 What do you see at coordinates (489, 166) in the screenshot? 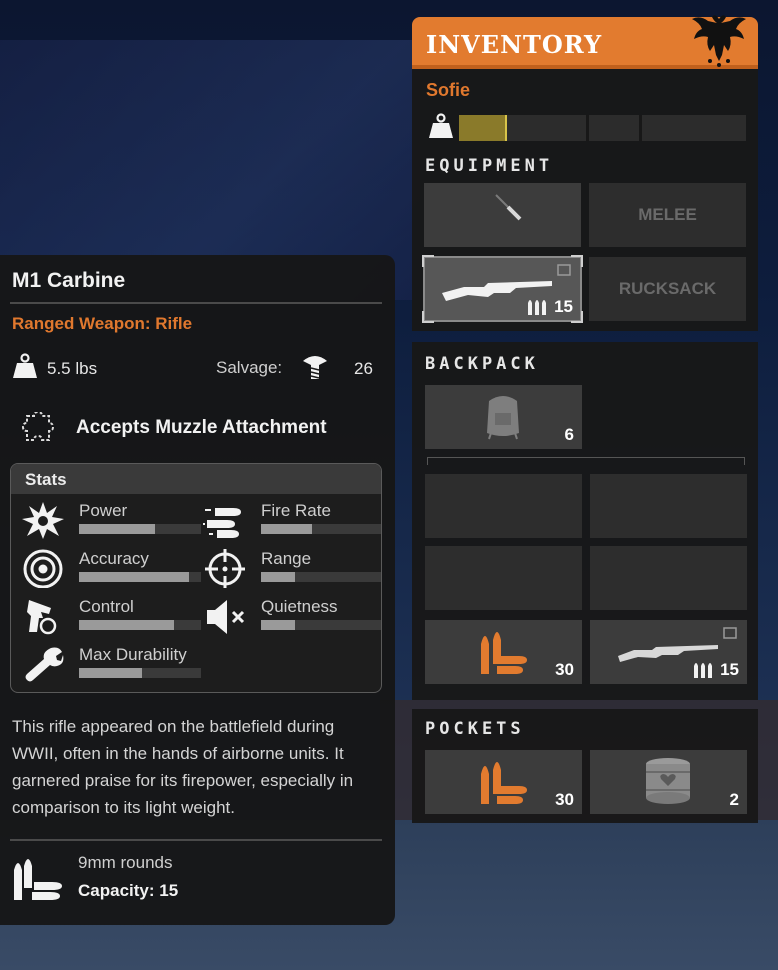
I see `equipment-title: EQUIPMENT` at bounding box center [489, 166].